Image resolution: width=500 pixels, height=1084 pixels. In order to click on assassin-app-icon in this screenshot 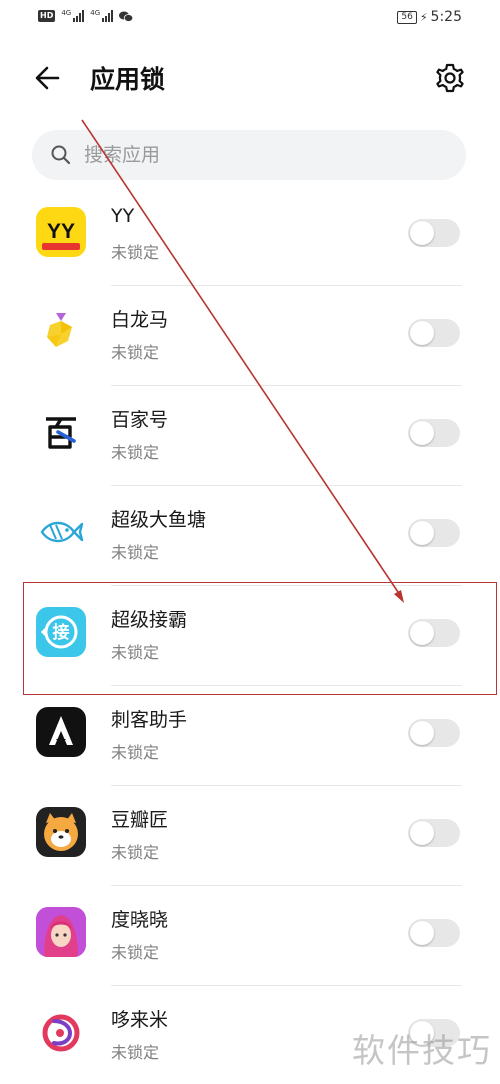, I will do `click(61, 732)`.